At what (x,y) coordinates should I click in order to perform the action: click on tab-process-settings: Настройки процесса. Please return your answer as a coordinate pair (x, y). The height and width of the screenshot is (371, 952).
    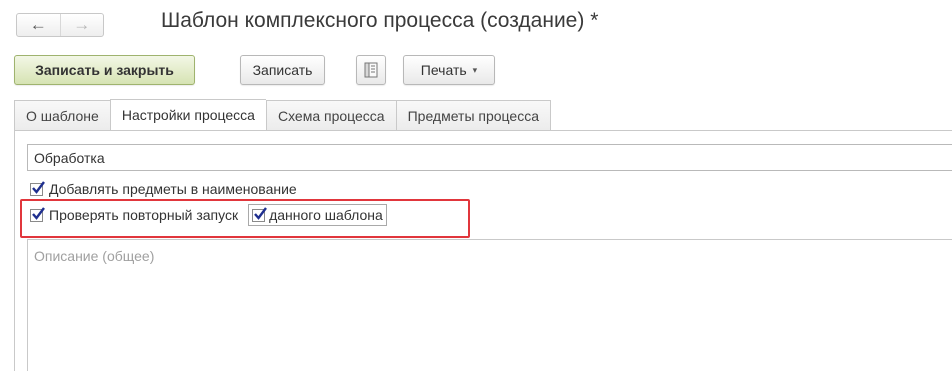
    Looking at the image, I should click on (187, 115).